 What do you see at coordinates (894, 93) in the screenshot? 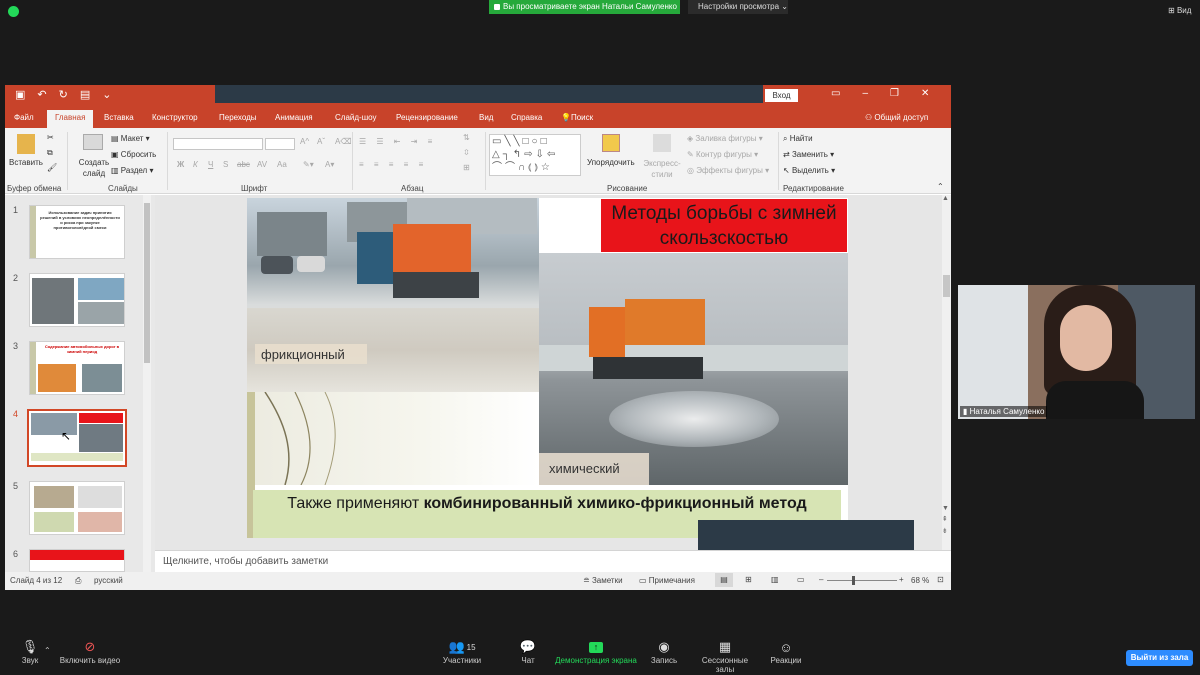
I see `restore-icon: ❐` at bounding box center [894, 93].